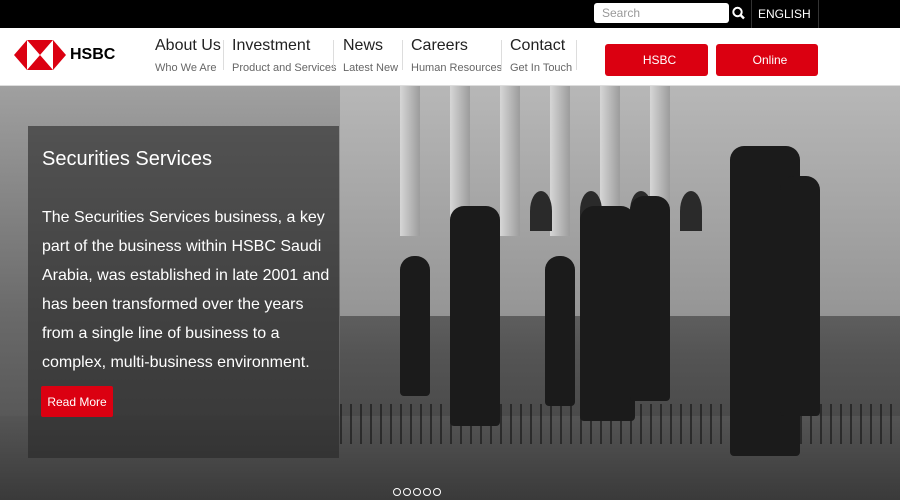  I want to click on nav-investment: Investment Product and Services, so click(284, 58).